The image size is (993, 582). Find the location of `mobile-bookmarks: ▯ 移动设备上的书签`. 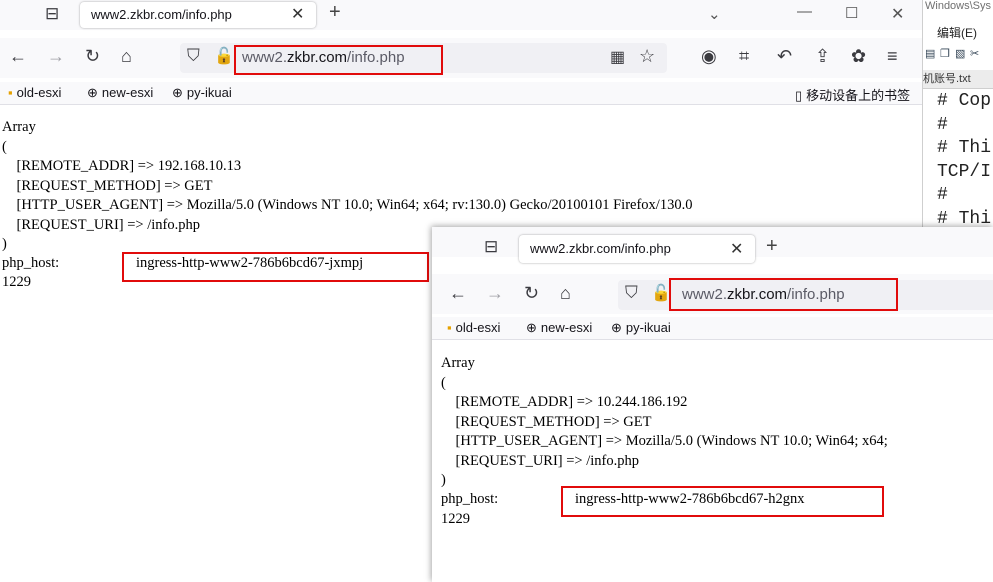

mobile-bookmarks: ▯ 移动设备上的书签 is located at coordinates (852, 94).